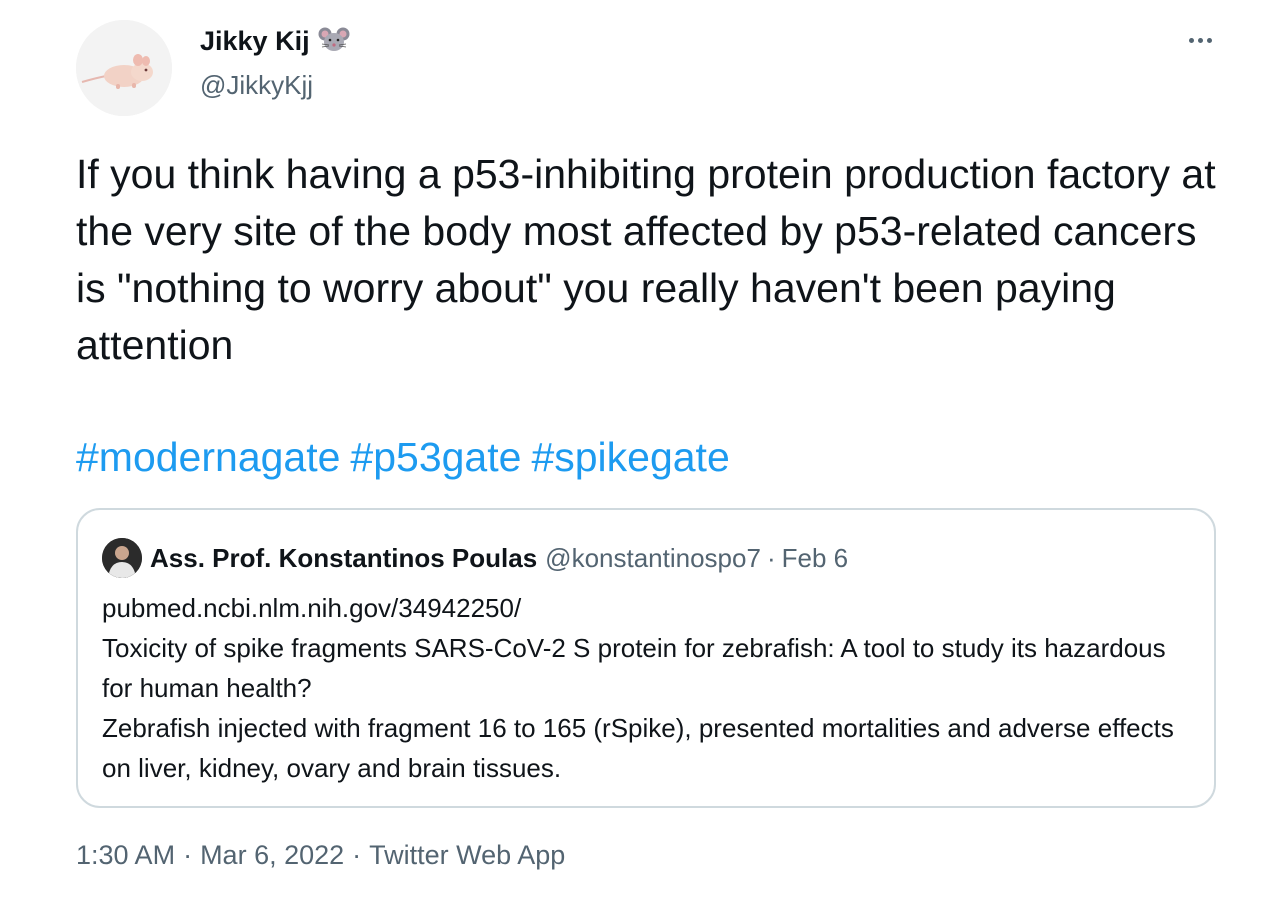  Describe the element at coordinates (255, 41) in the screenshot. I see `author-display-name: Jikky Kij` at that location.